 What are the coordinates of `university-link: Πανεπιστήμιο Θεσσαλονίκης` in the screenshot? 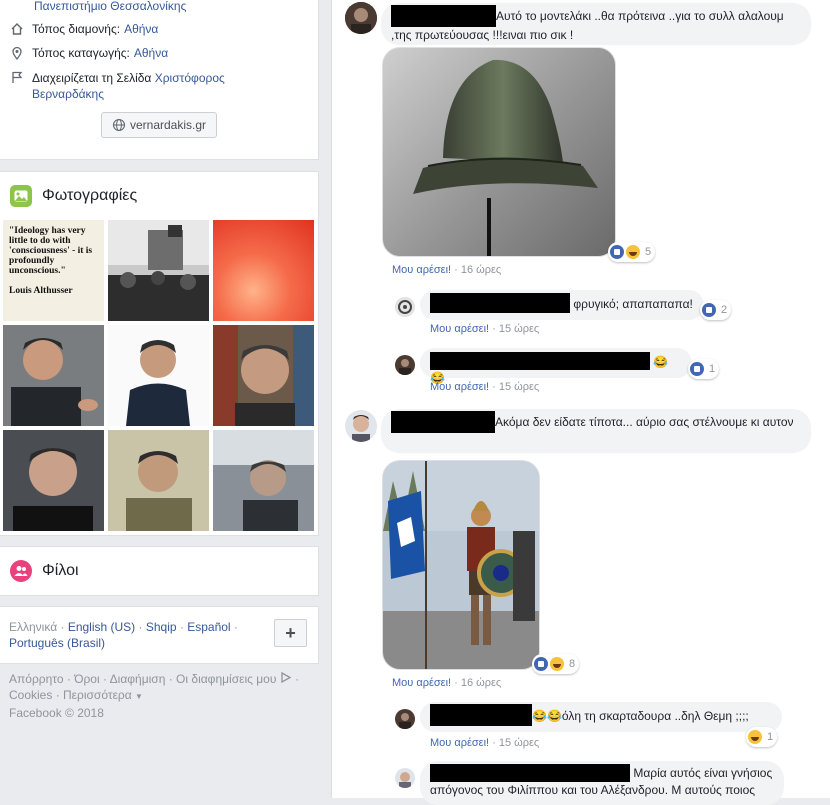 It's located at (110, 6).